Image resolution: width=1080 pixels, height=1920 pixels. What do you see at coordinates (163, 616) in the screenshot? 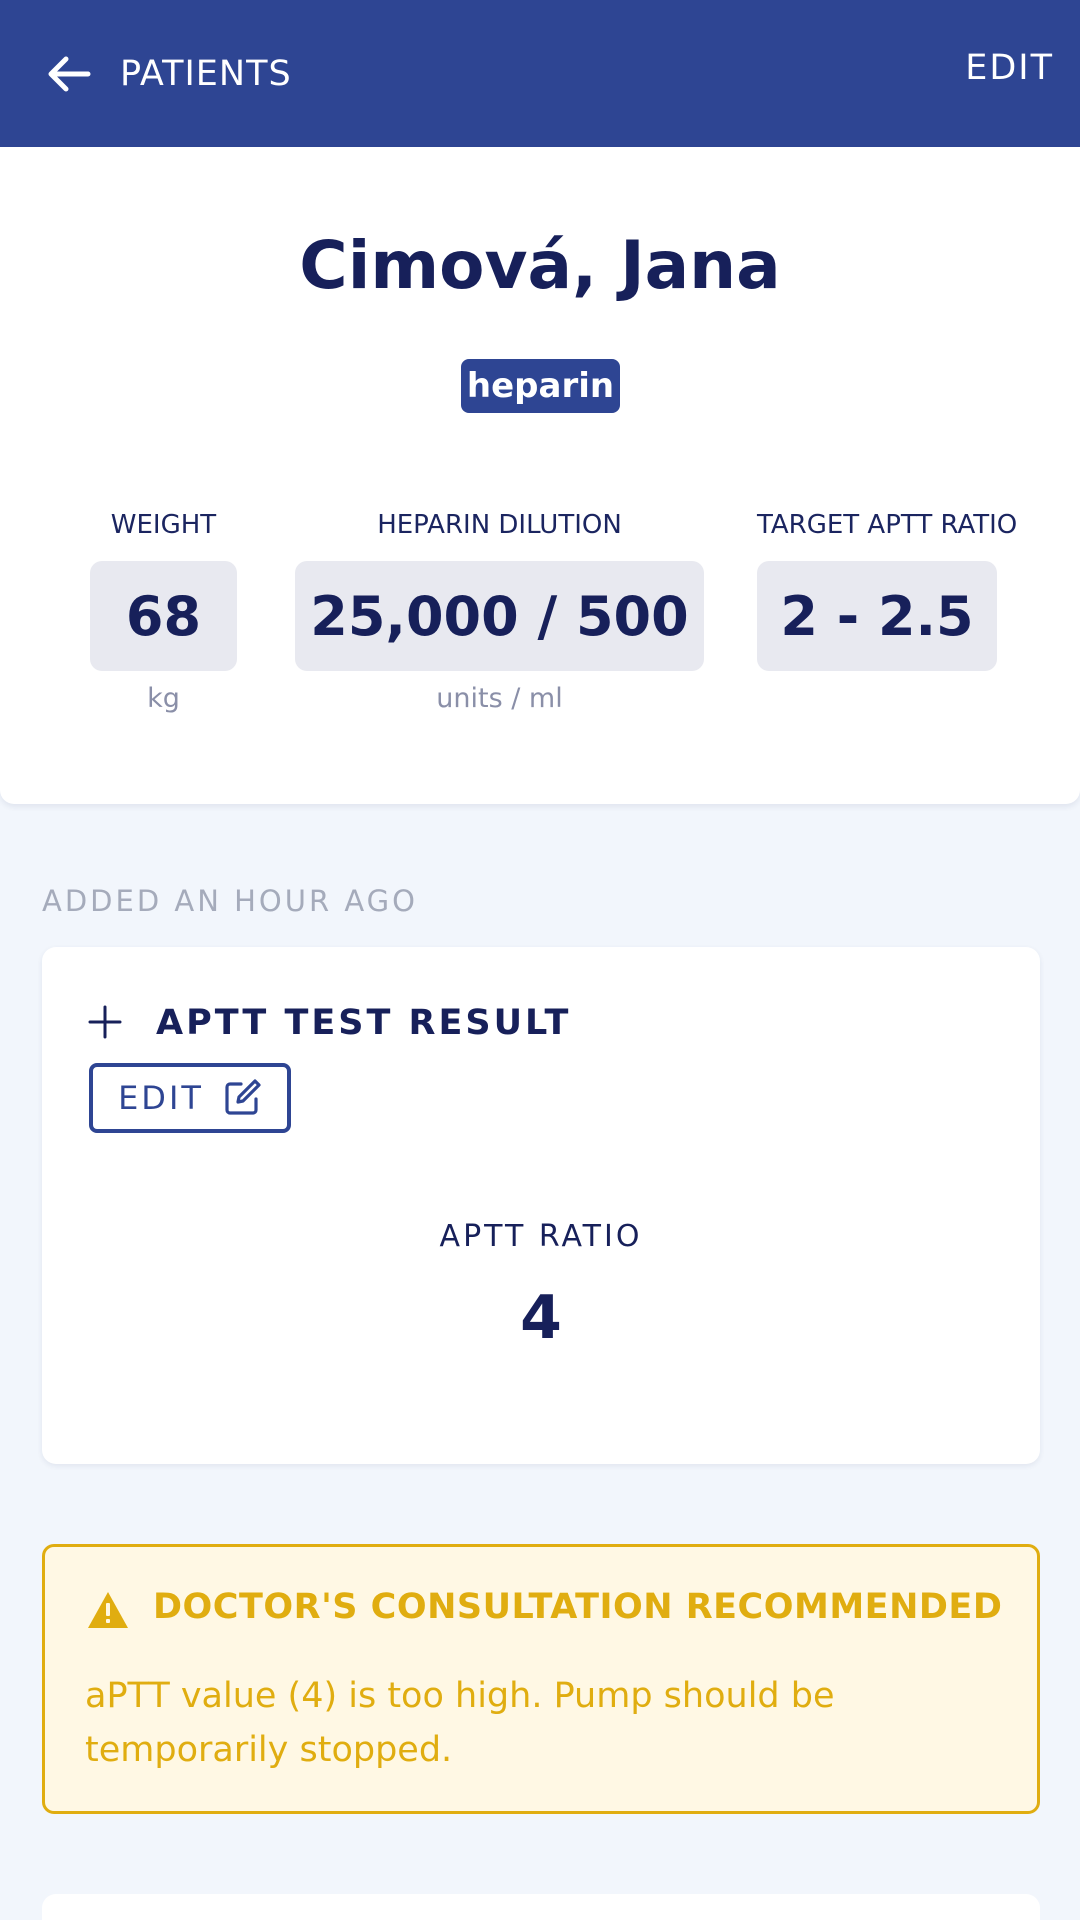
I see `weight-value: 68` at bounding box center [163, 616].